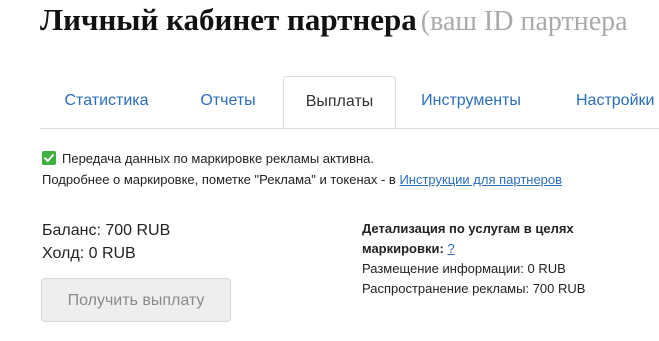 This screenshot has width=659, height=341. I want to click on distribution-amount: Распространение рекламы: 700 RUB, so click(474, 288).